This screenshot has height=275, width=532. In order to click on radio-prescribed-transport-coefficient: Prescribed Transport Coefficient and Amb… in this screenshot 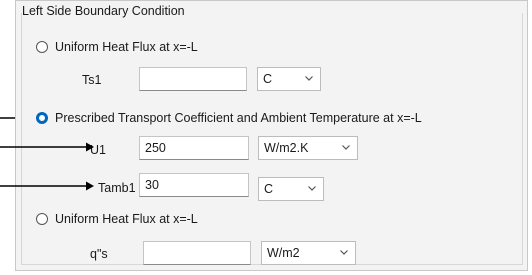, I will do `click(229, 118)`.